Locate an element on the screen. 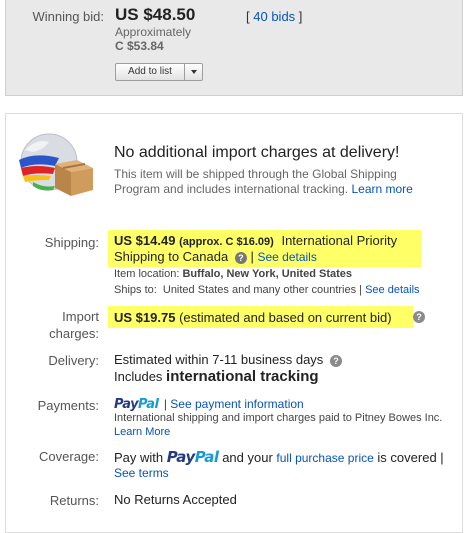  import-charges-label: Import charges: is located at coordinates (49, 325).